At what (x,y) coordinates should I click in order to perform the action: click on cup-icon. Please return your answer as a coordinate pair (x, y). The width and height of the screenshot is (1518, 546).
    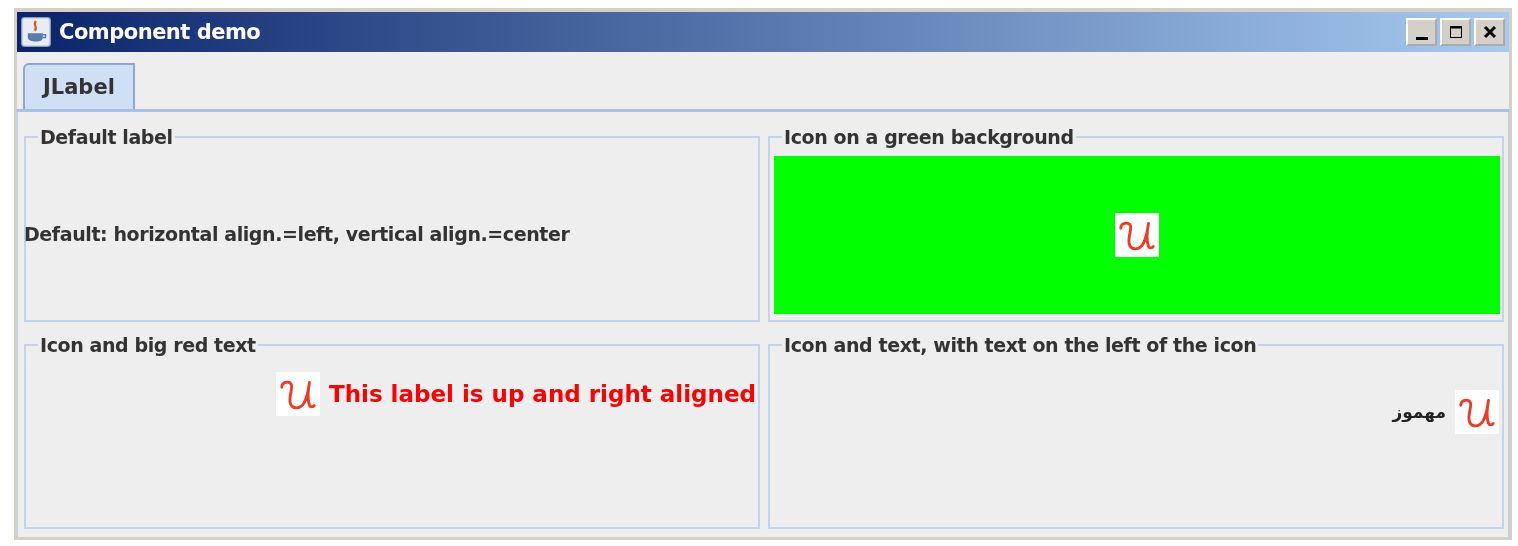
    Looking at the image, I should click on (36, 32).